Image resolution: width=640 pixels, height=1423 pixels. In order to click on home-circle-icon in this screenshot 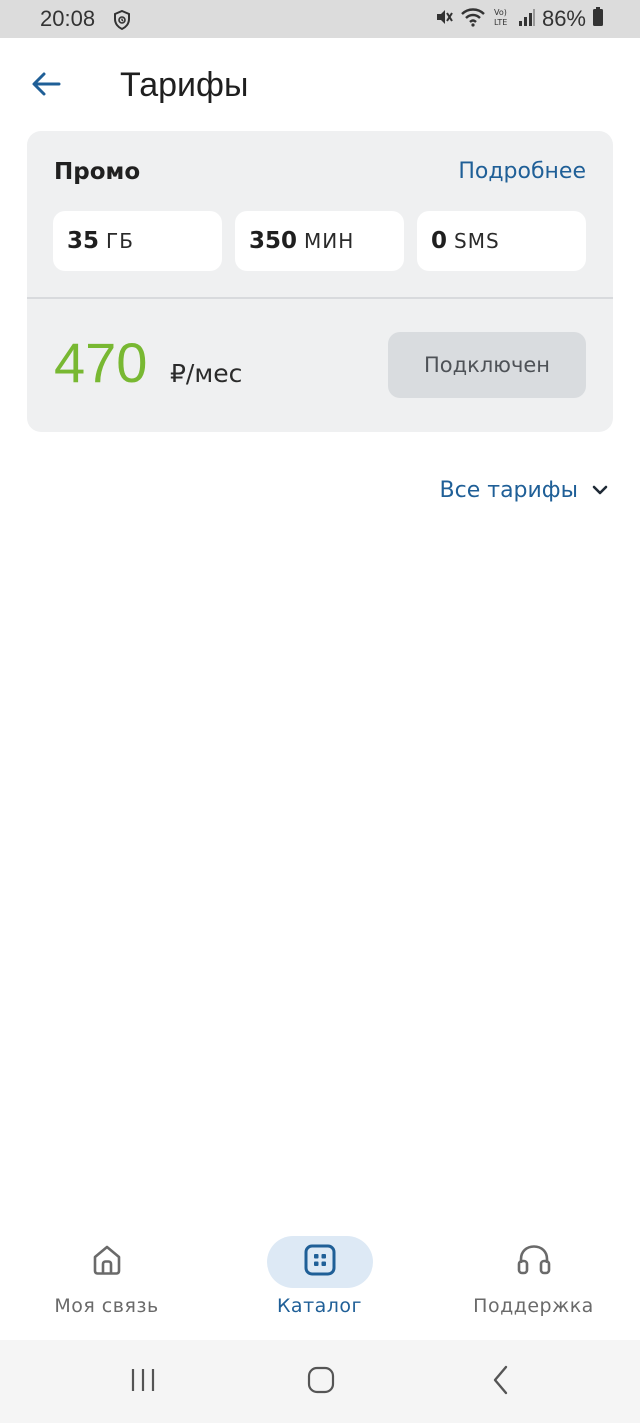, I will do `click(321, 1382)`.